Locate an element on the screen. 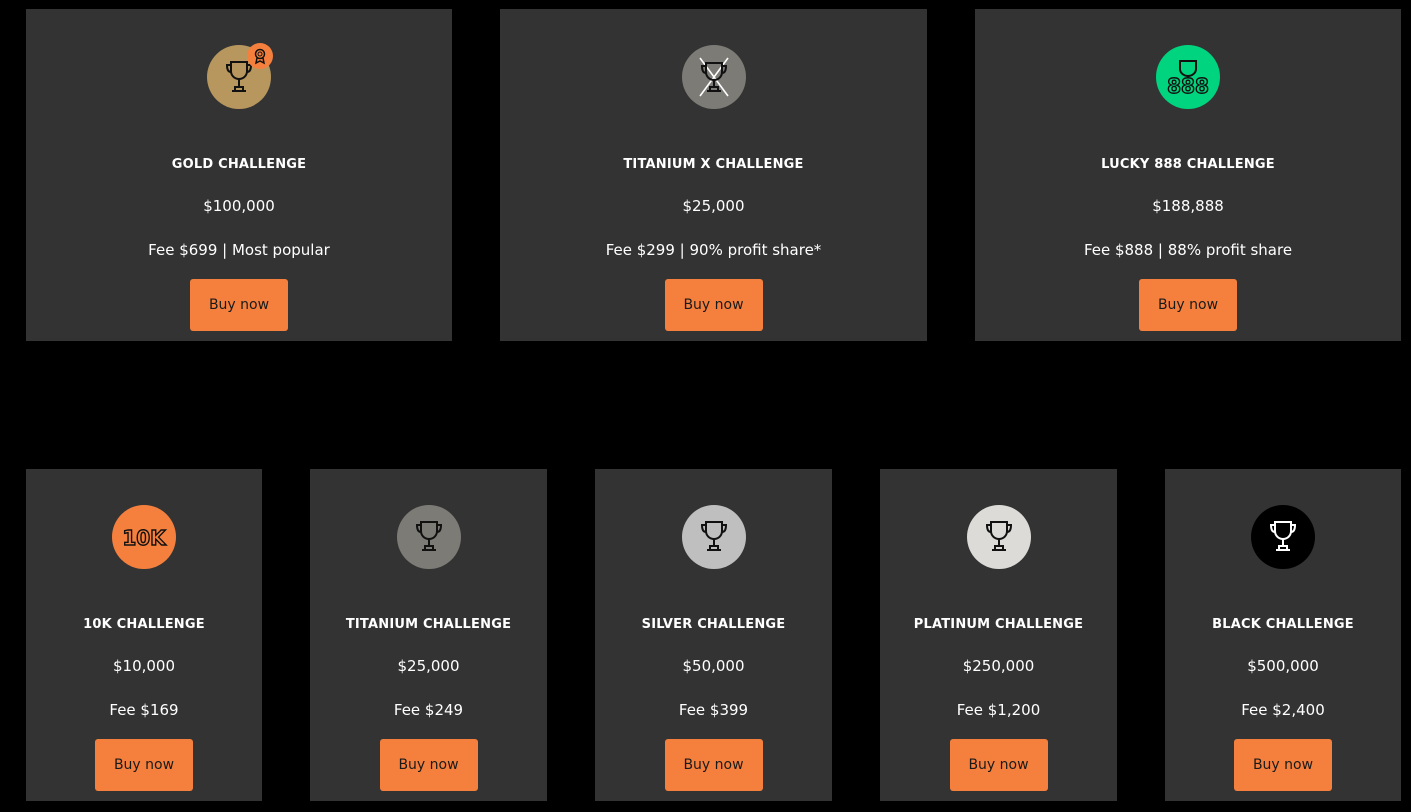  card-amount: $188,888 is located at coordinates (1188, 206).